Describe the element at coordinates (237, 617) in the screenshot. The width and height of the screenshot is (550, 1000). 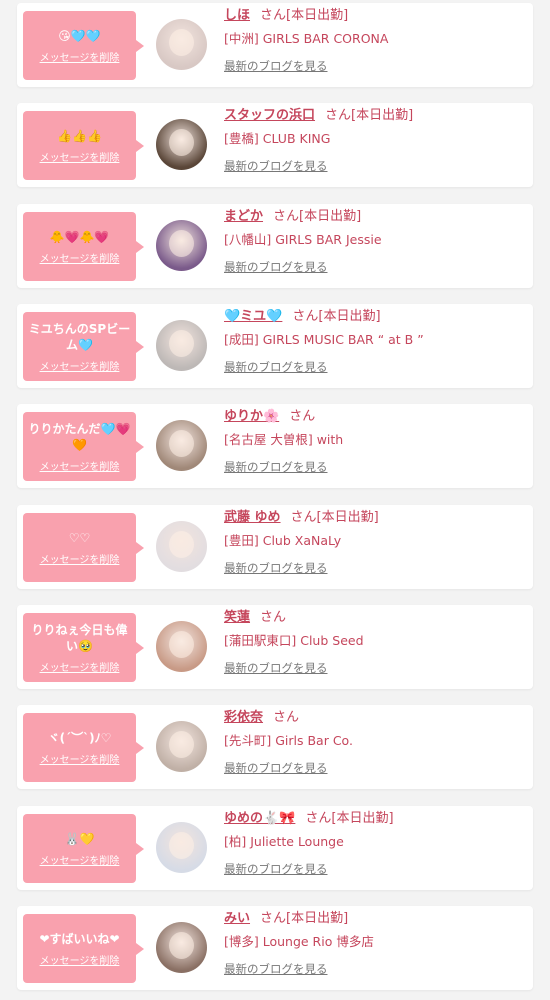
I see `cast-name-link: 笑蓮` at that location.